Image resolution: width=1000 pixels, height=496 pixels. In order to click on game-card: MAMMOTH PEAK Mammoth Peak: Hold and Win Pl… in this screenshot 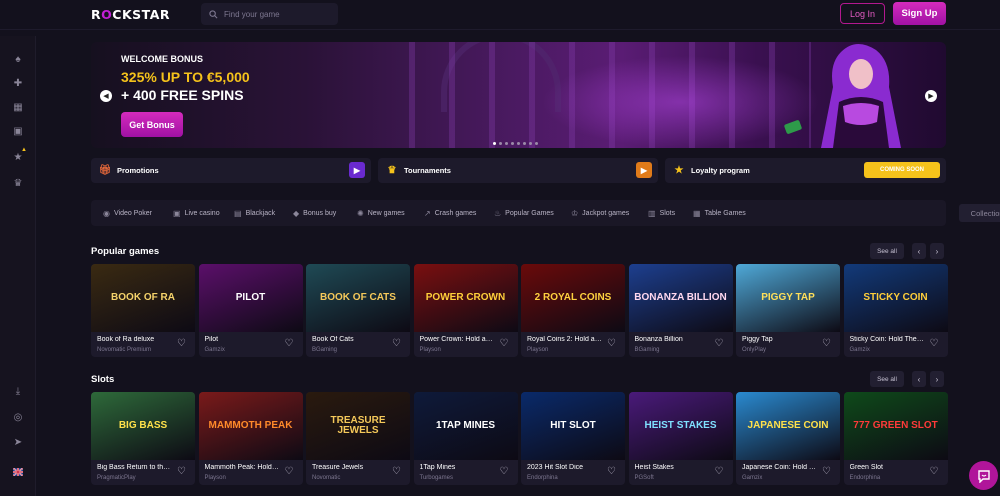, I will do `click(250, 438)`.